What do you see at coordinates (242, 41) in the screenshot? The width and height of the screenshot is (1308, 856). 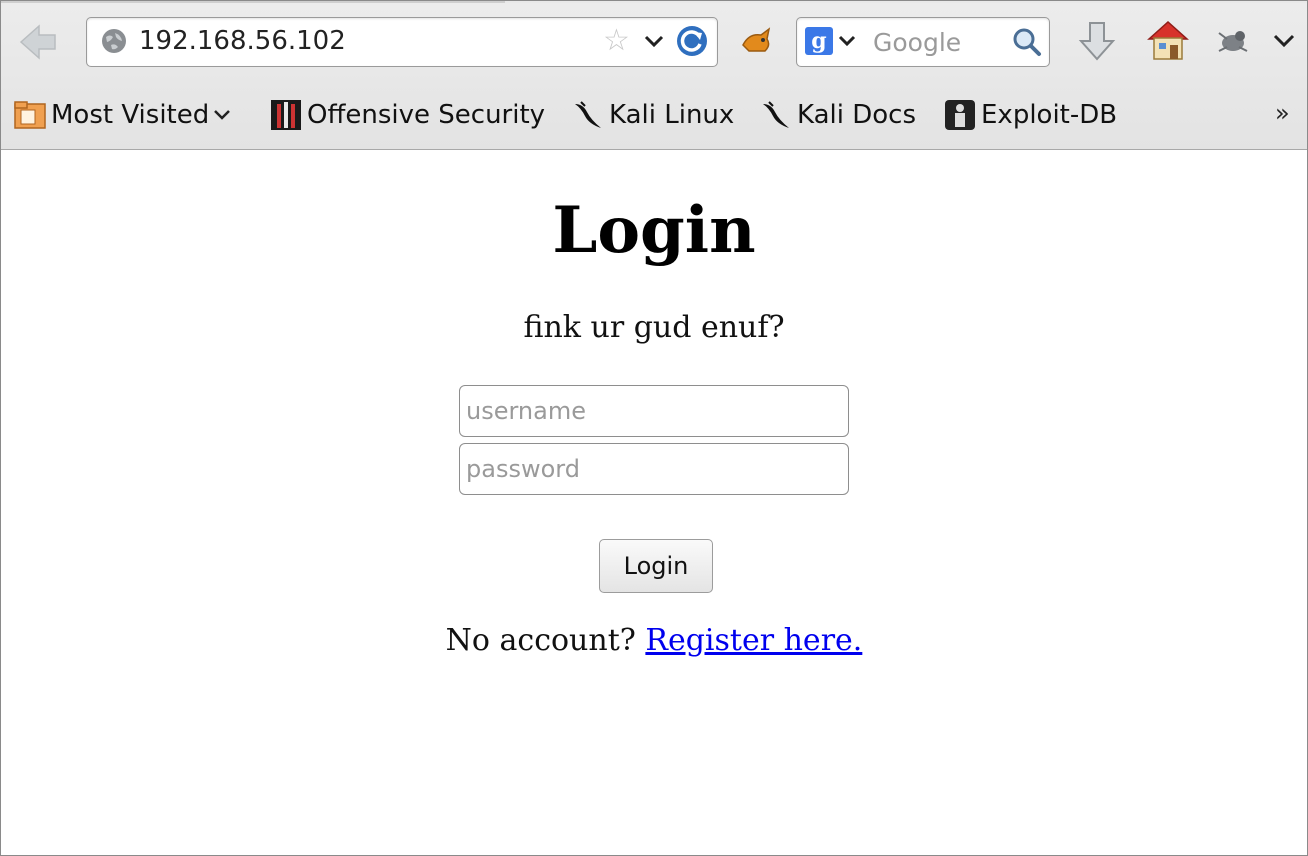 I see `url-text: 192.168.56.102` at bounding box center [242, 41].